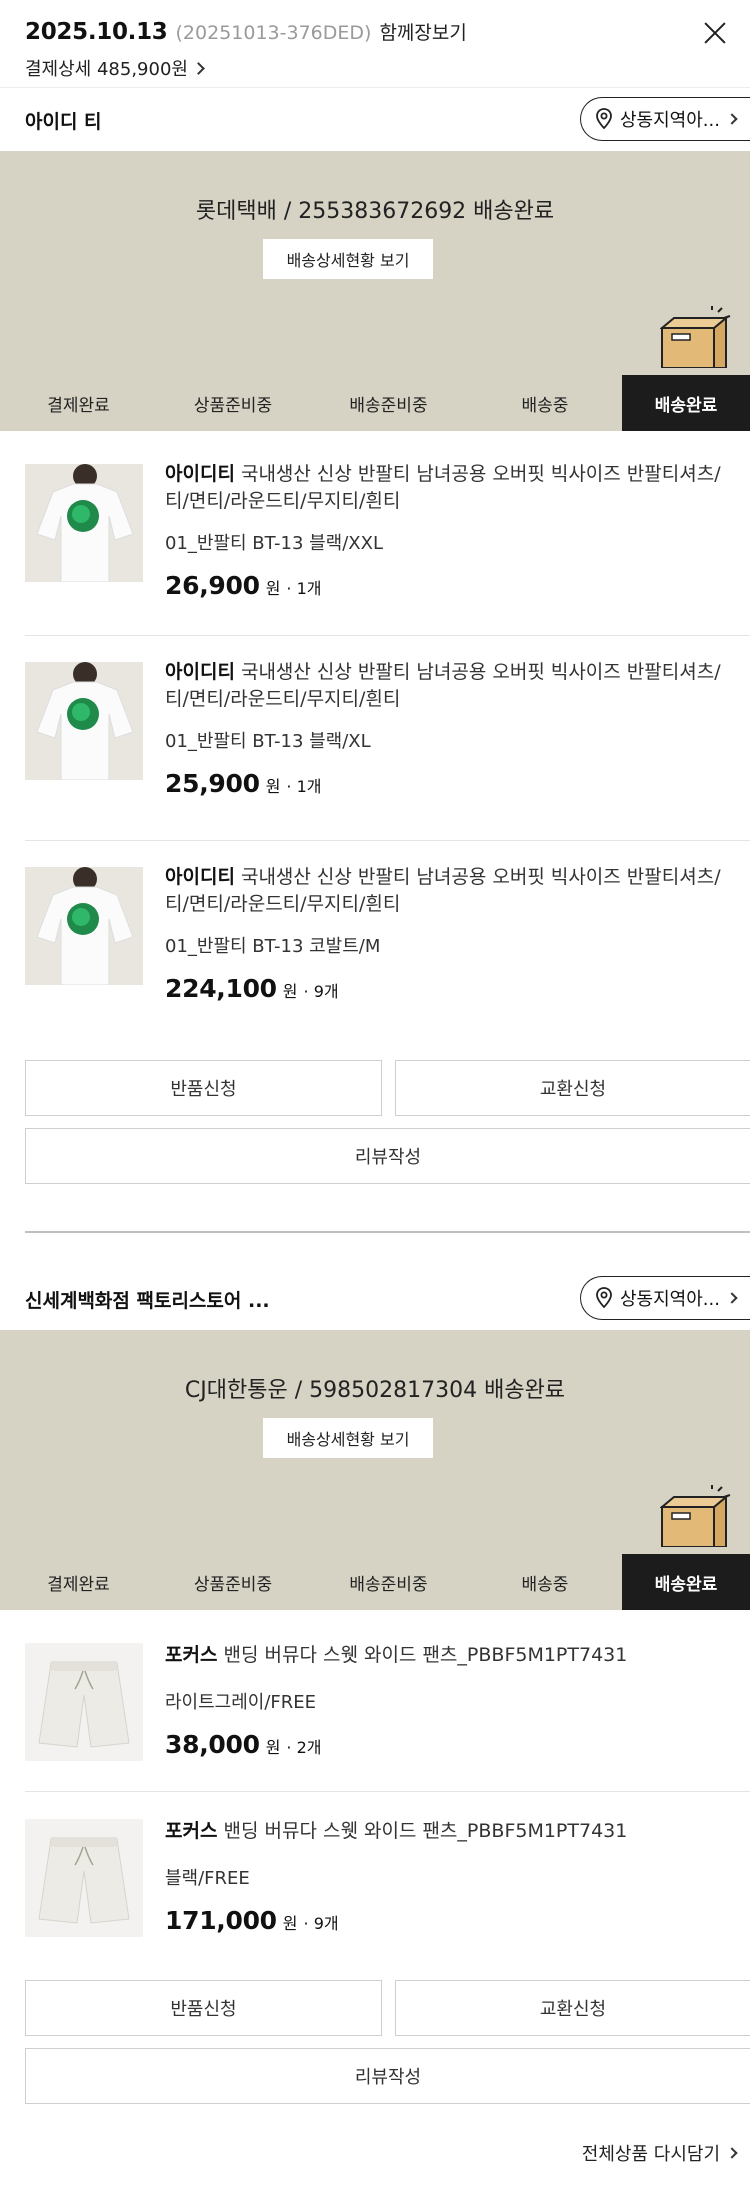  Describe the element at coordinates (715, 33) in the screenshot. I see `close-icon` at that location.